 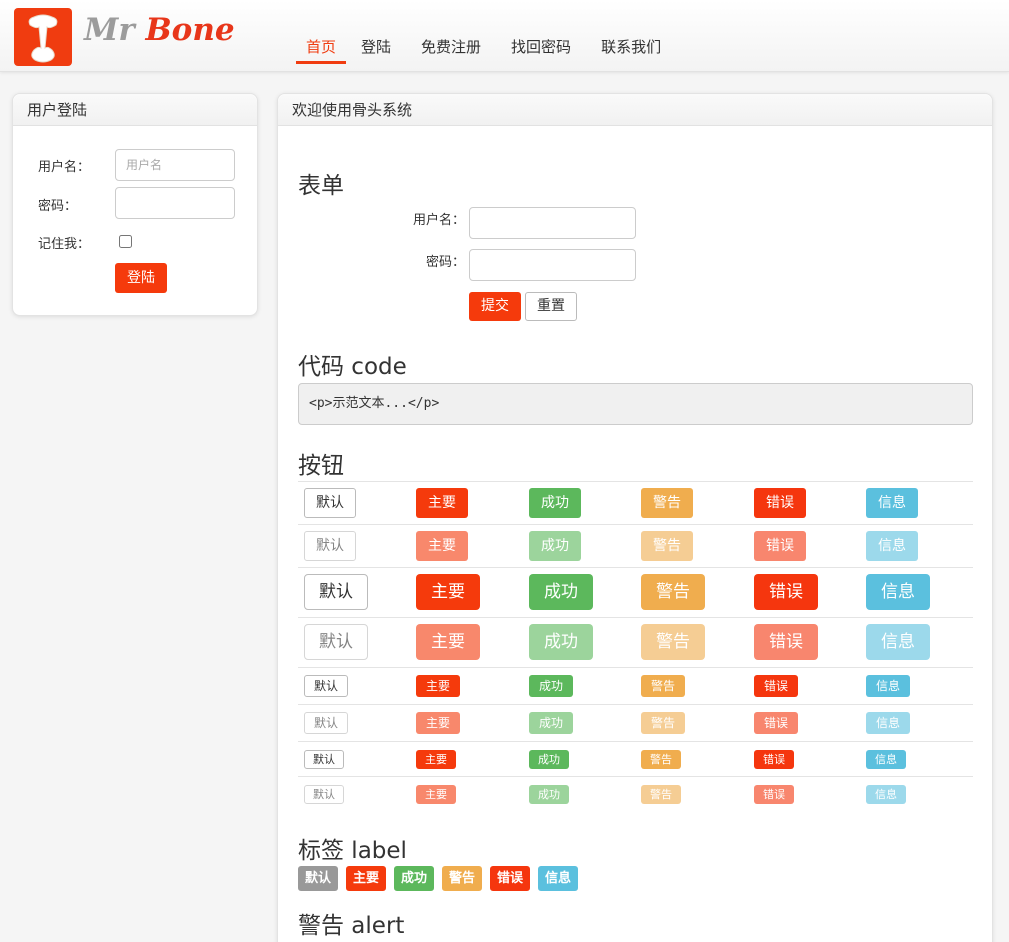 What do you see at coordinates (58, 206) in the screenshot?
I see `sidebar-password-label: 密码：` at bounding box center [58, 206].